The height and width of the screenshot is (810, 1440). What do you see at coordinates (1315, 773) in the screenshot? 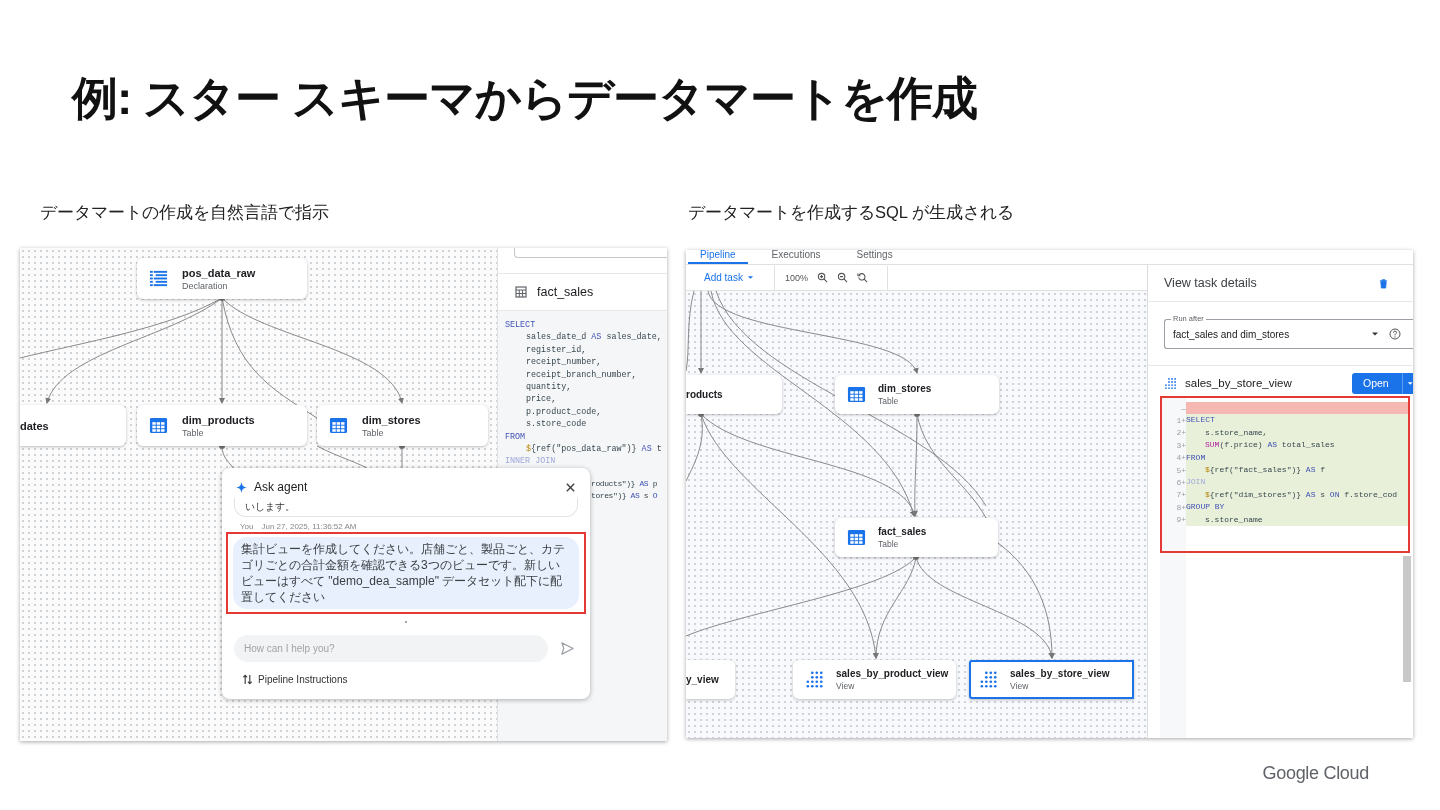
I see `logo: Google Cloud` at bounding box center [1315, 773].